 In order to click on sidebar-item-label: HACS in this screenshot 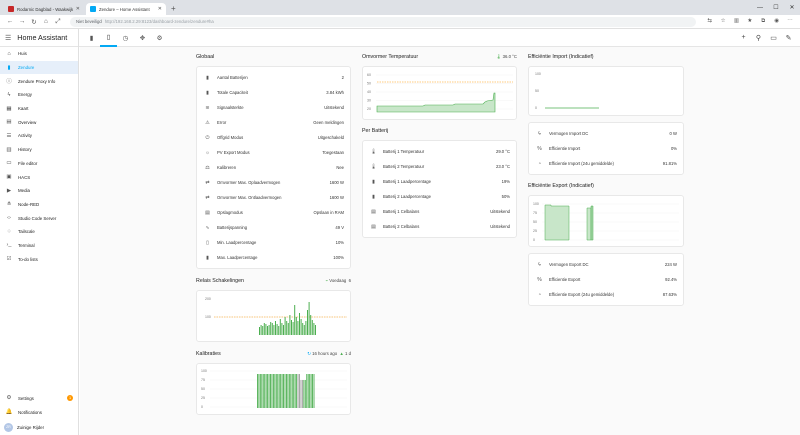, I will do `click(24, 177)`.